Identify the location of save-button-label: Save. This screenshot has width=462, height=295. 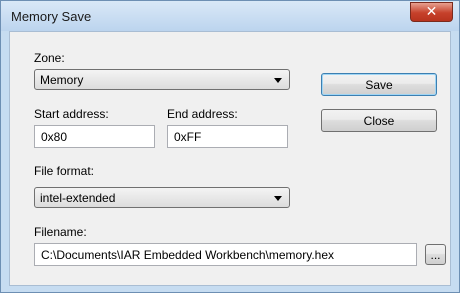
(379, 84).